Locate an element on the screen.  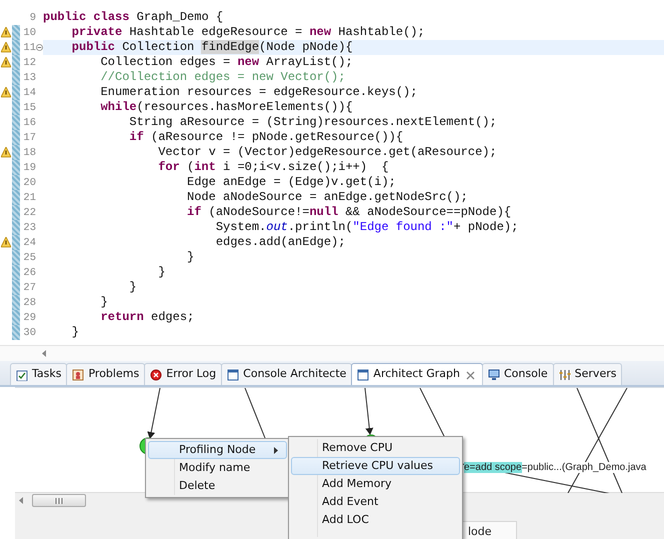
line-number: 9 is located at coordinates (32, 18).